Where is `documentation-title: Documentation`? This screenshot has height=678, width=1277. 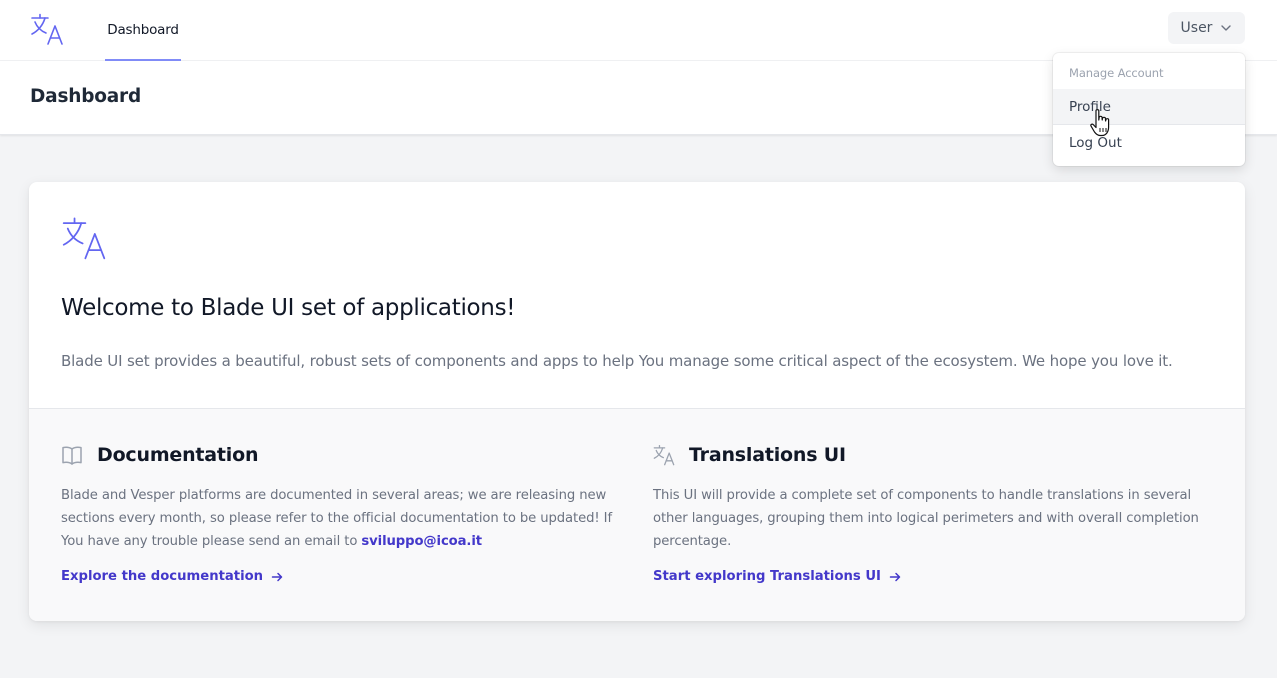 documentation-title: Documentation is located at coordinates (178, 455).